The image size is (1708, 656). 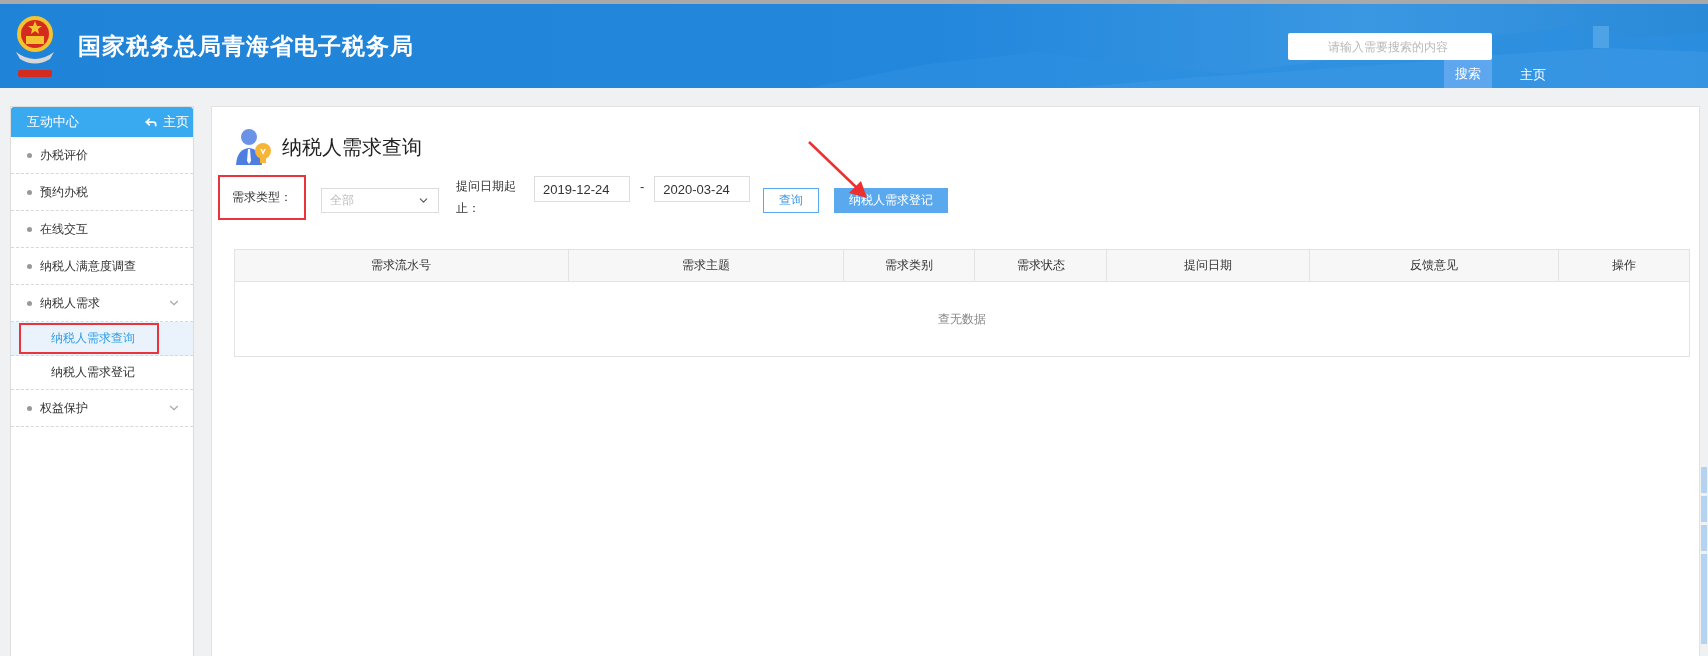 I want to click on column-header: 需求主题, so click(x=706, y=265).